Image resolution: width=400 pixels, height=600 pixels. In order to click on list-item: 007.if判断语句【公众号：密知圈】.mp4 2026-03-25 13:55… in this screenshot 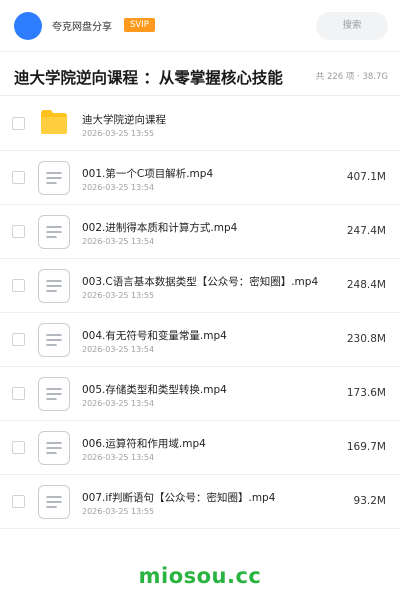, I will do `click(200, 502)`.